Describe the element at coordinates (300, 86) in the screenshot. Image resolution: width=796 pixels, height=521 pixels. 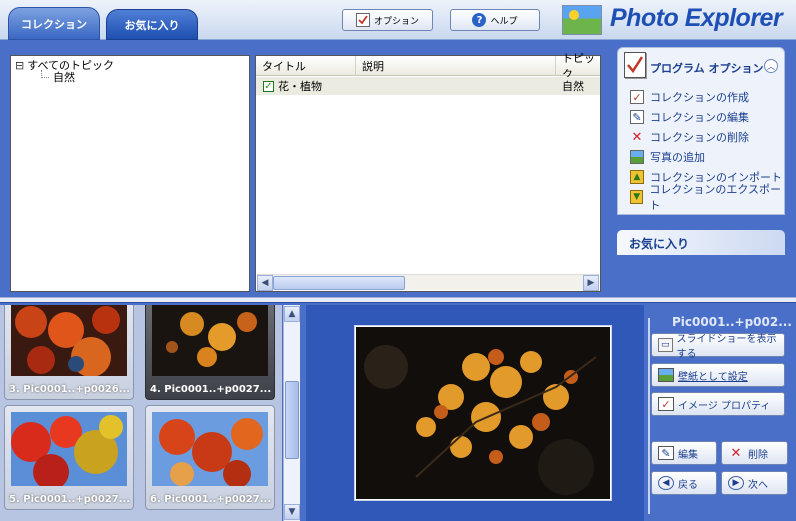
I see `row-title: 花・植物` at that location.